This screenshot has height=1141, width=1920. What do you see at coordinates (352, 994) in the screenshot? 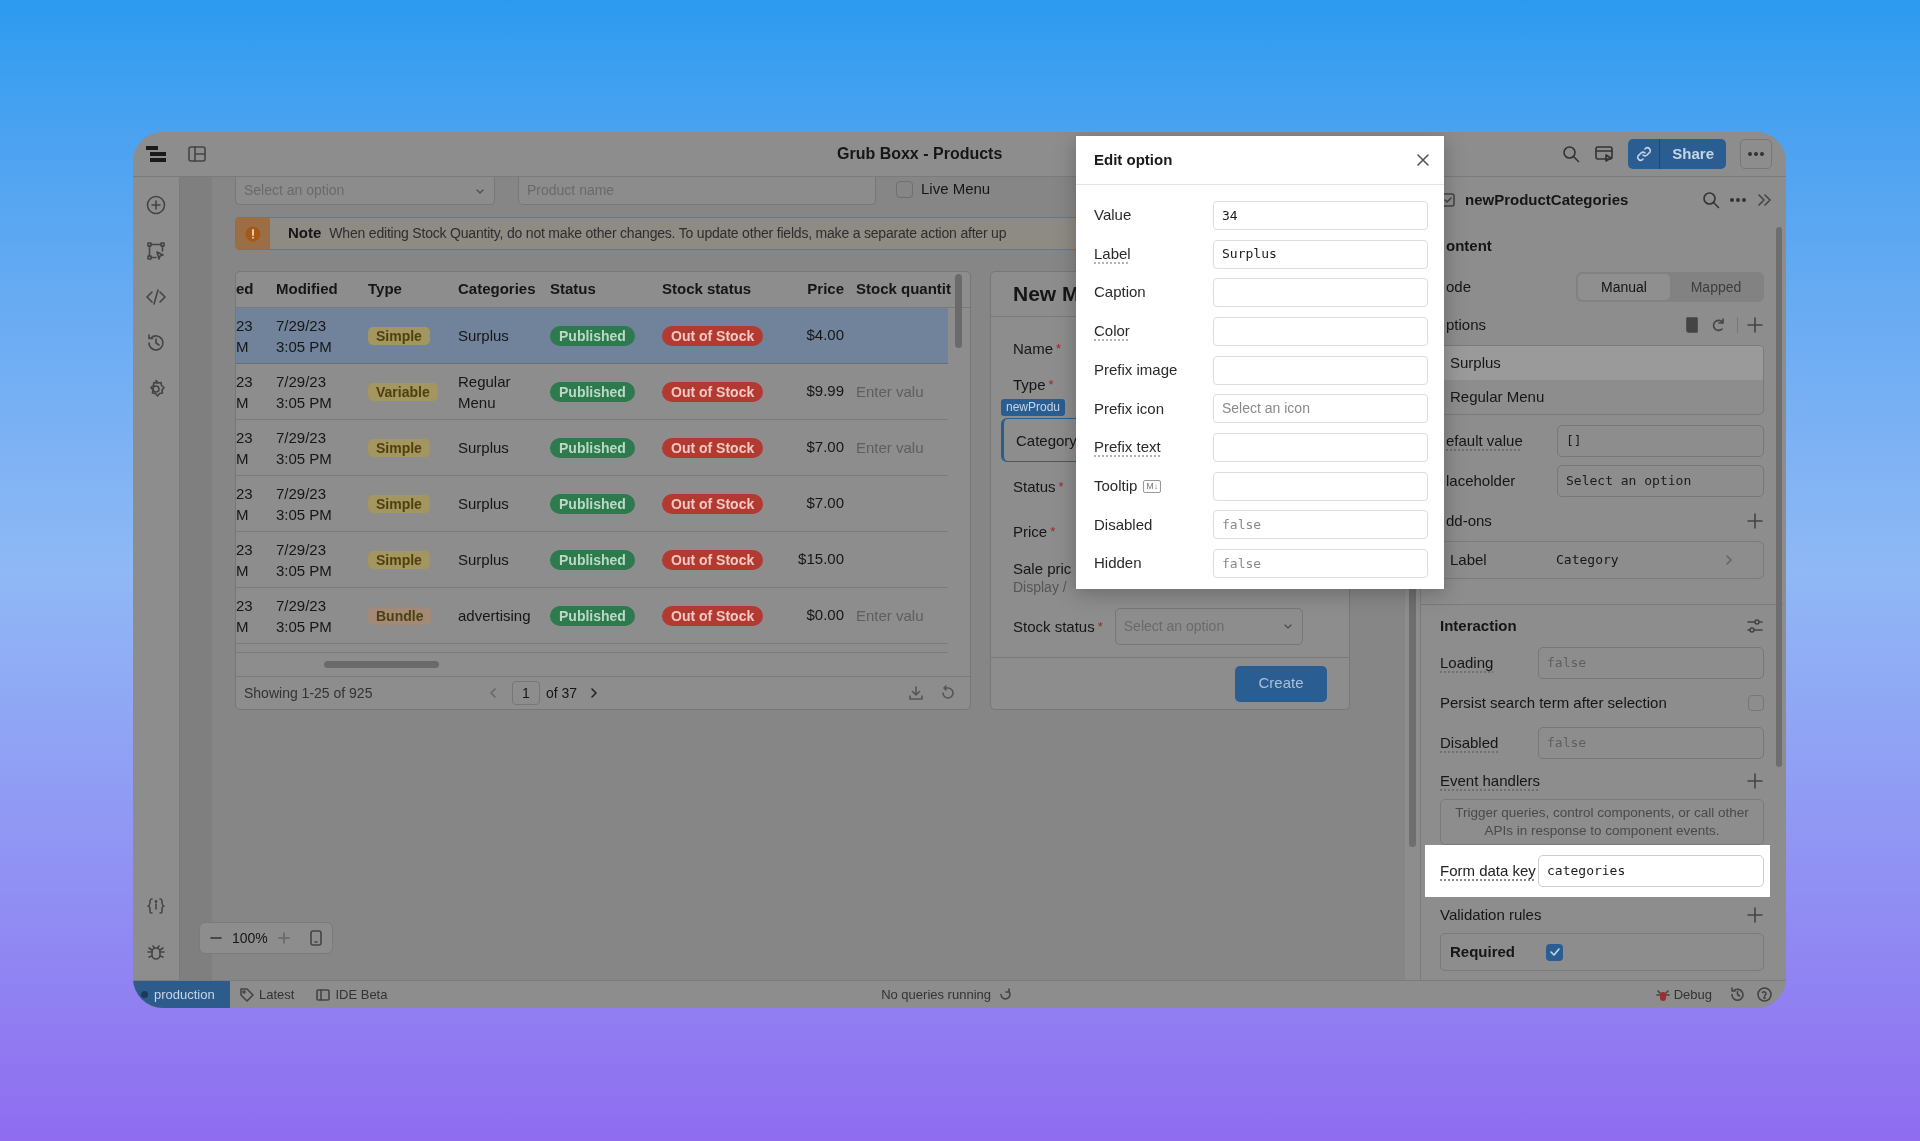
I see `ide-link: IDE Beta` at bounding box center [352, 994].